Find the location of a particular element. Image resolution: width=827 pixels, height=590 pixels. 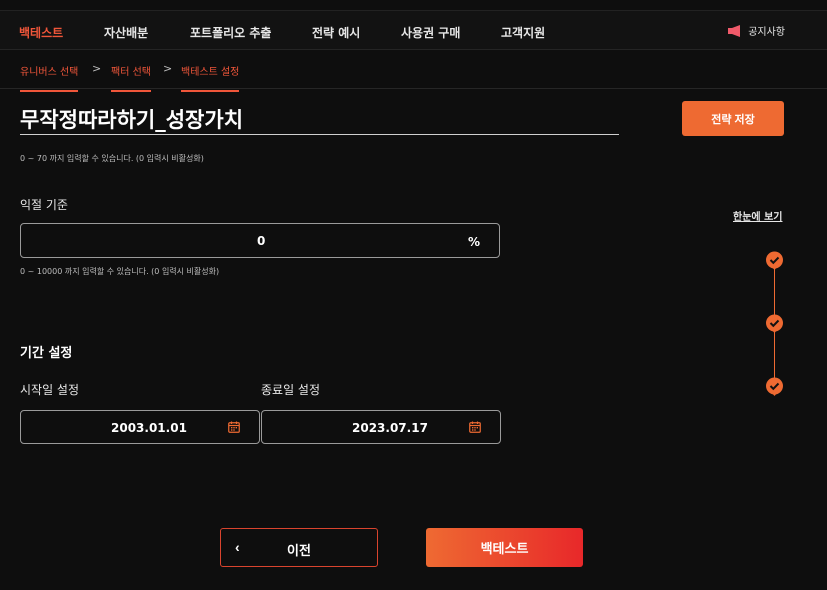

nav-item-strategy-examples: 전략 예시 is located at coordinates (336, 32).